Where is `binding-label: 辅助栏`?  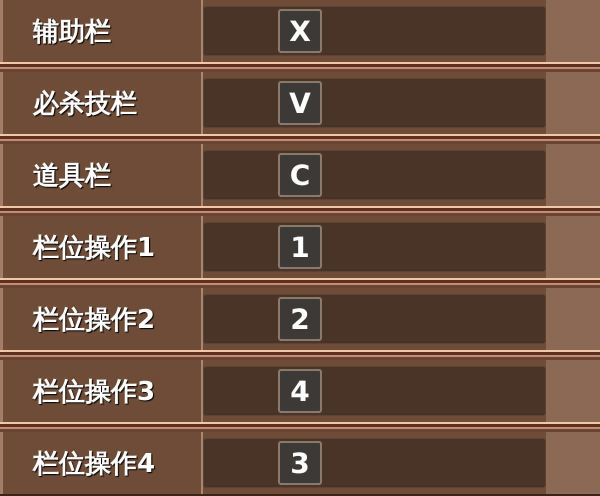 binding-label: 辅助栏 is located at coordinates (72, 32).